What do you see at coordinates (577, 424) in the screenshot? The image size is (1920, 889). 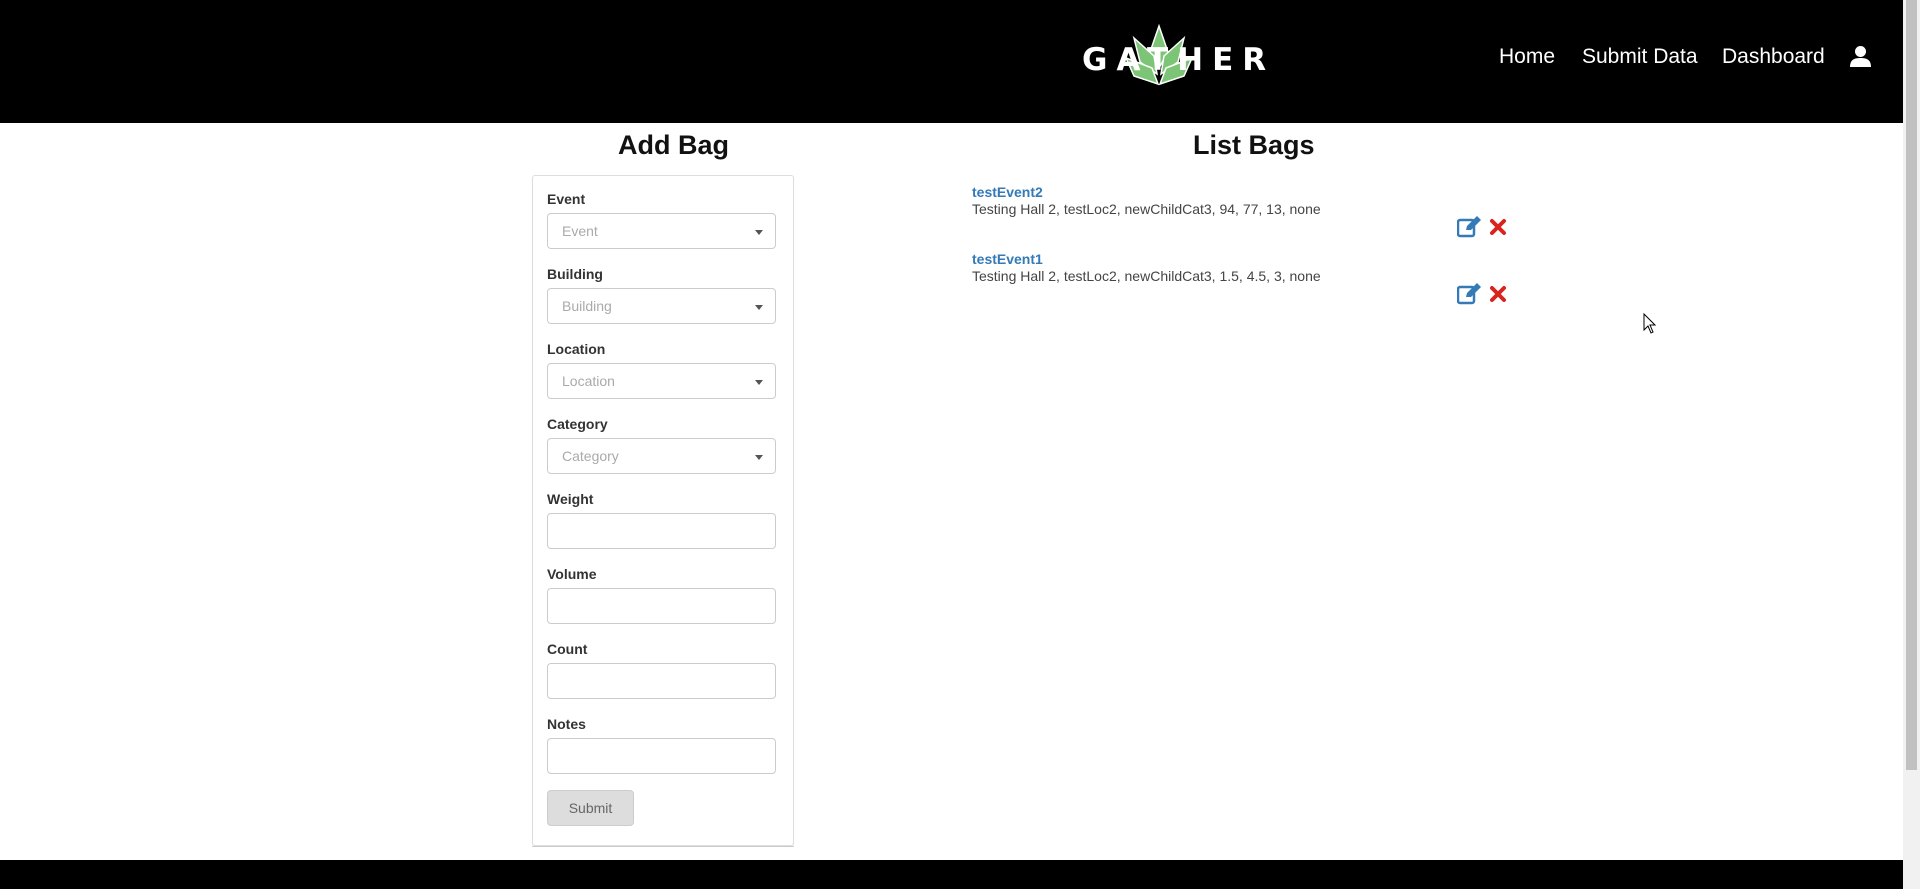 I see `category-label: Category` at bounding box center [577, 424].